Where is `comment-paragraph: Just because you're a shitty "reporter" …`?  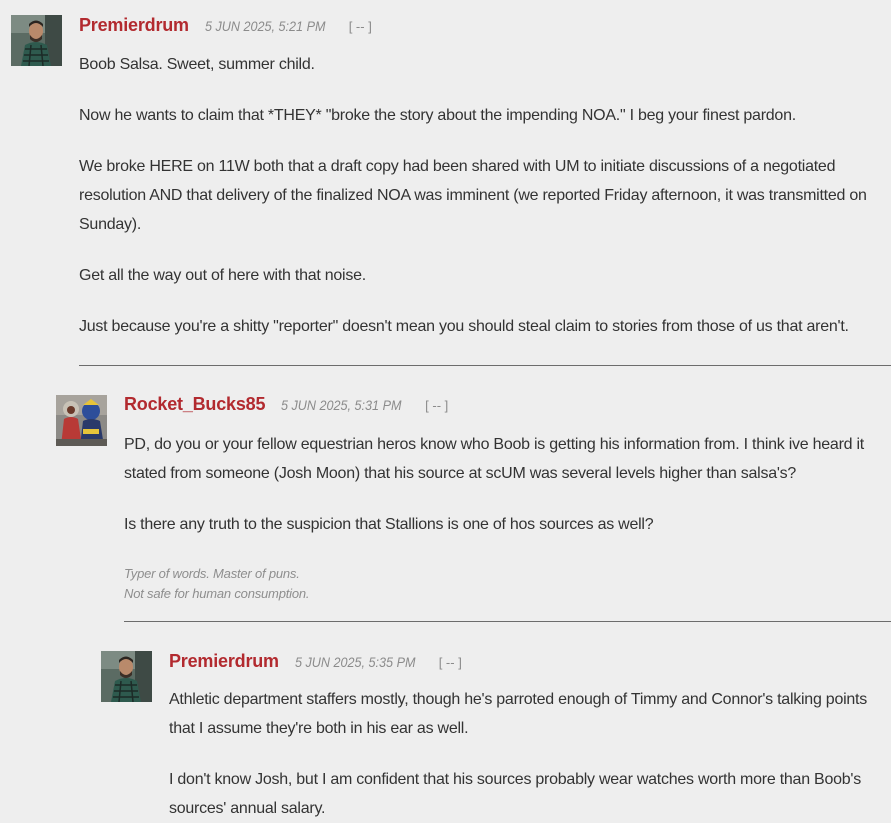 comment-paragraph: Just because you're a shitty "reporter" … is located at coordinates (464, 326).